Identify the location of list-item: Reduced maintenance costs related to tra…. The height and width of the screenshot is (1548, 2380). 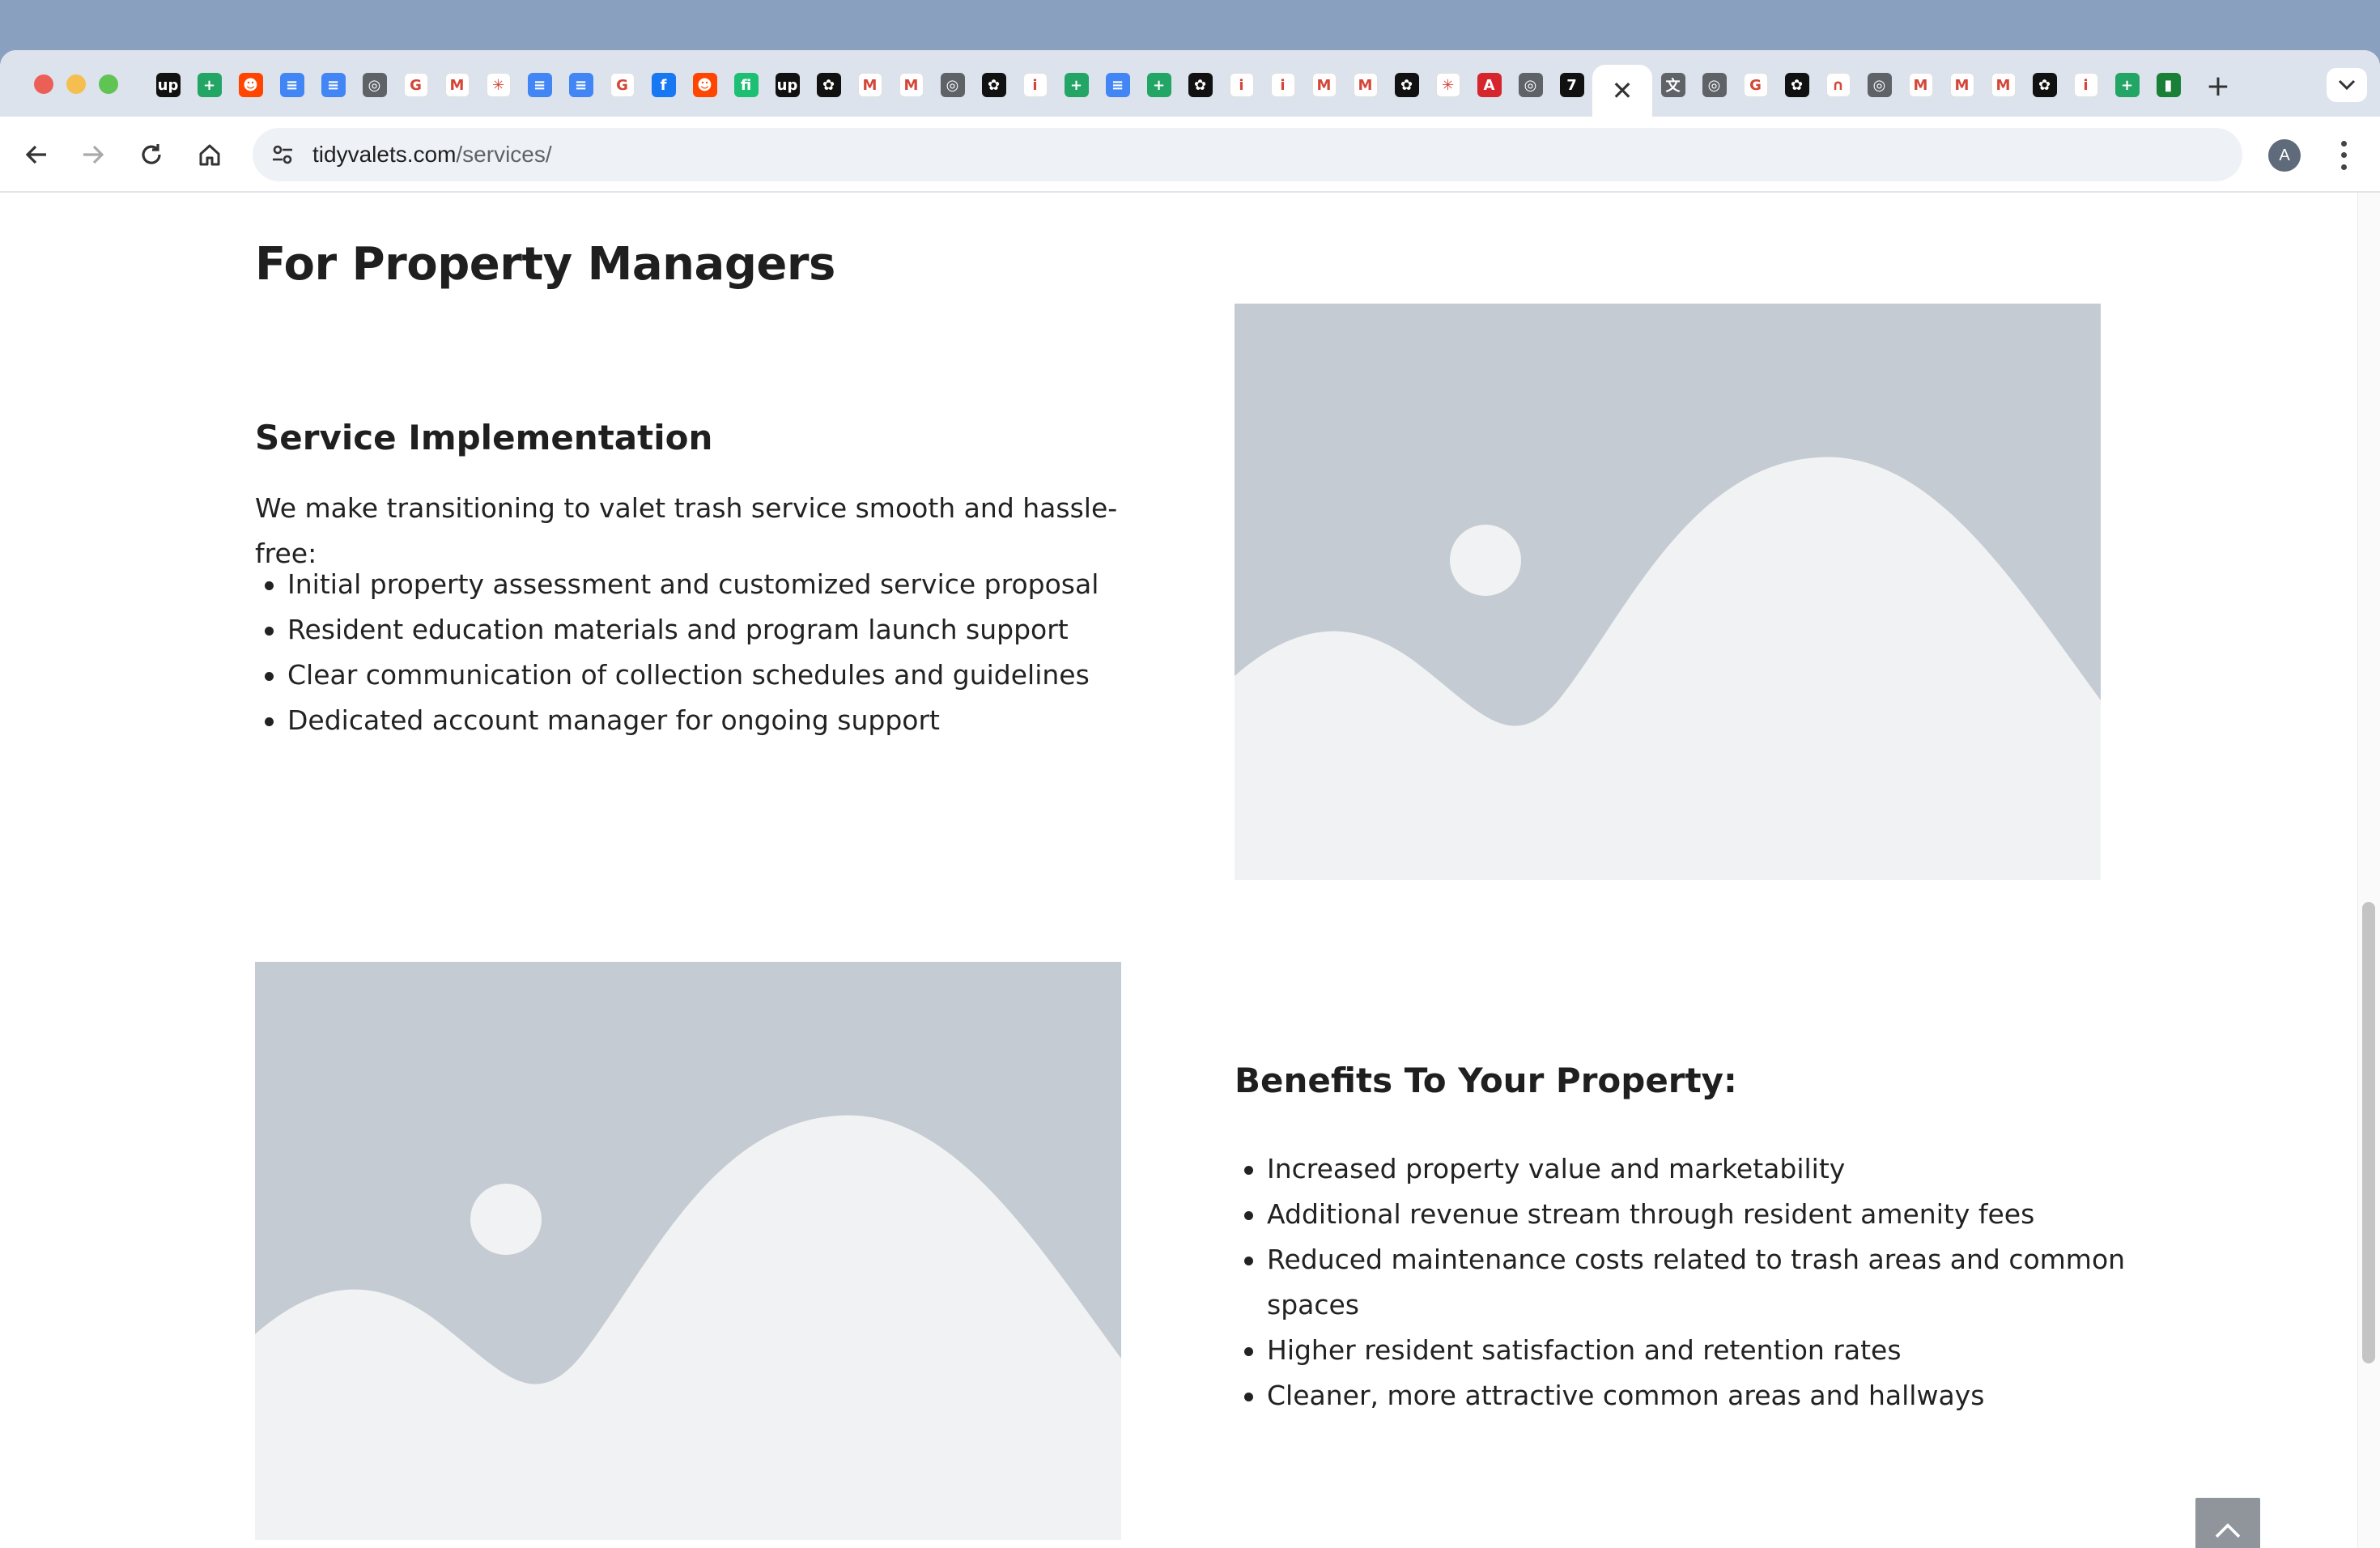
(1688, 1282).